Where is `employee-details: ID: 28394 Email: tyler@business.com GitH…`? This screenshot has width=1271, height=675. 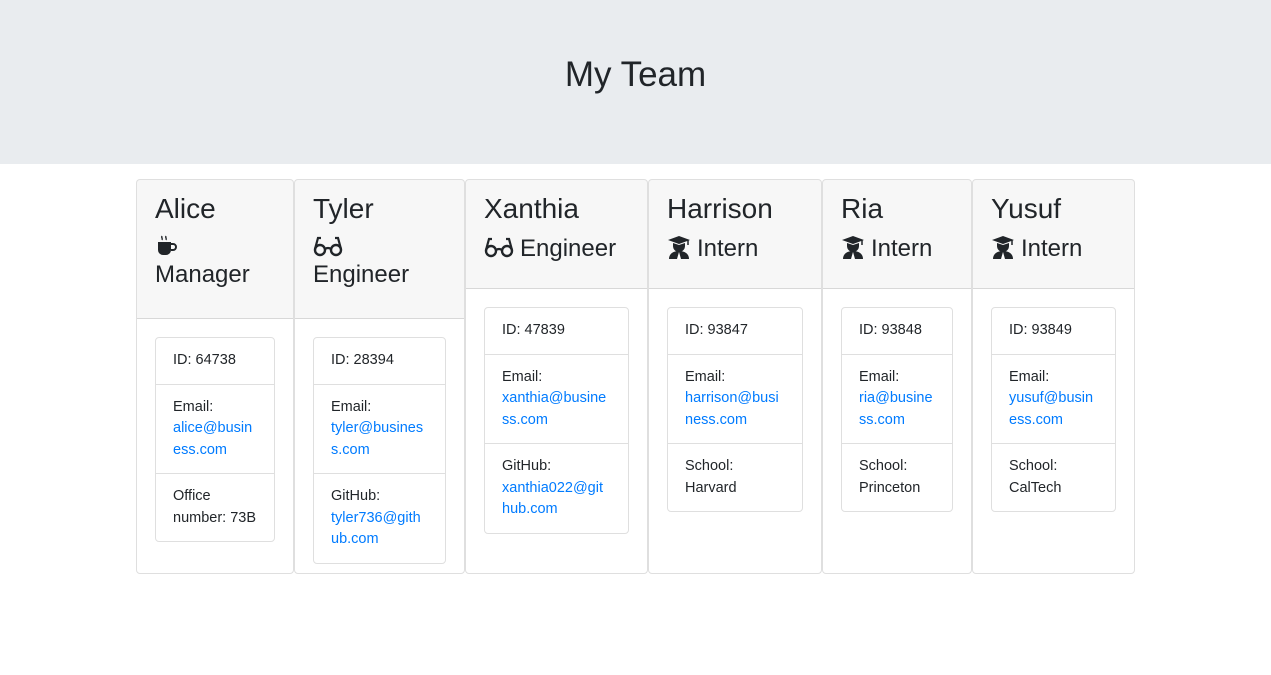
employee-details: ID: 28394 Email: tyler@business.com GitH… is located at coordinates (379, 450).